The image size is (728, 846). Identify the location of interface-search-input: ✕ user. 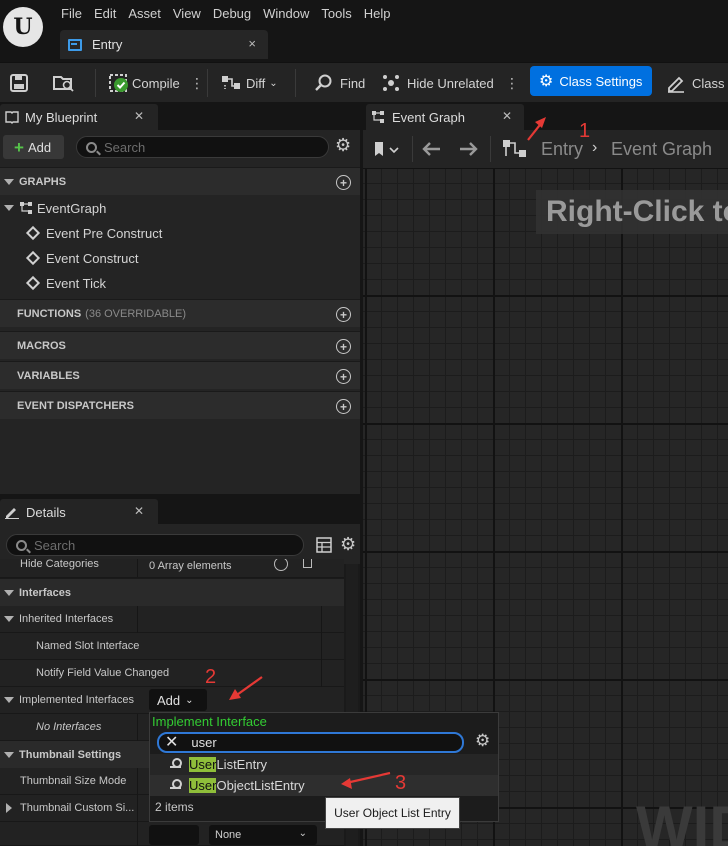
(310, 742).